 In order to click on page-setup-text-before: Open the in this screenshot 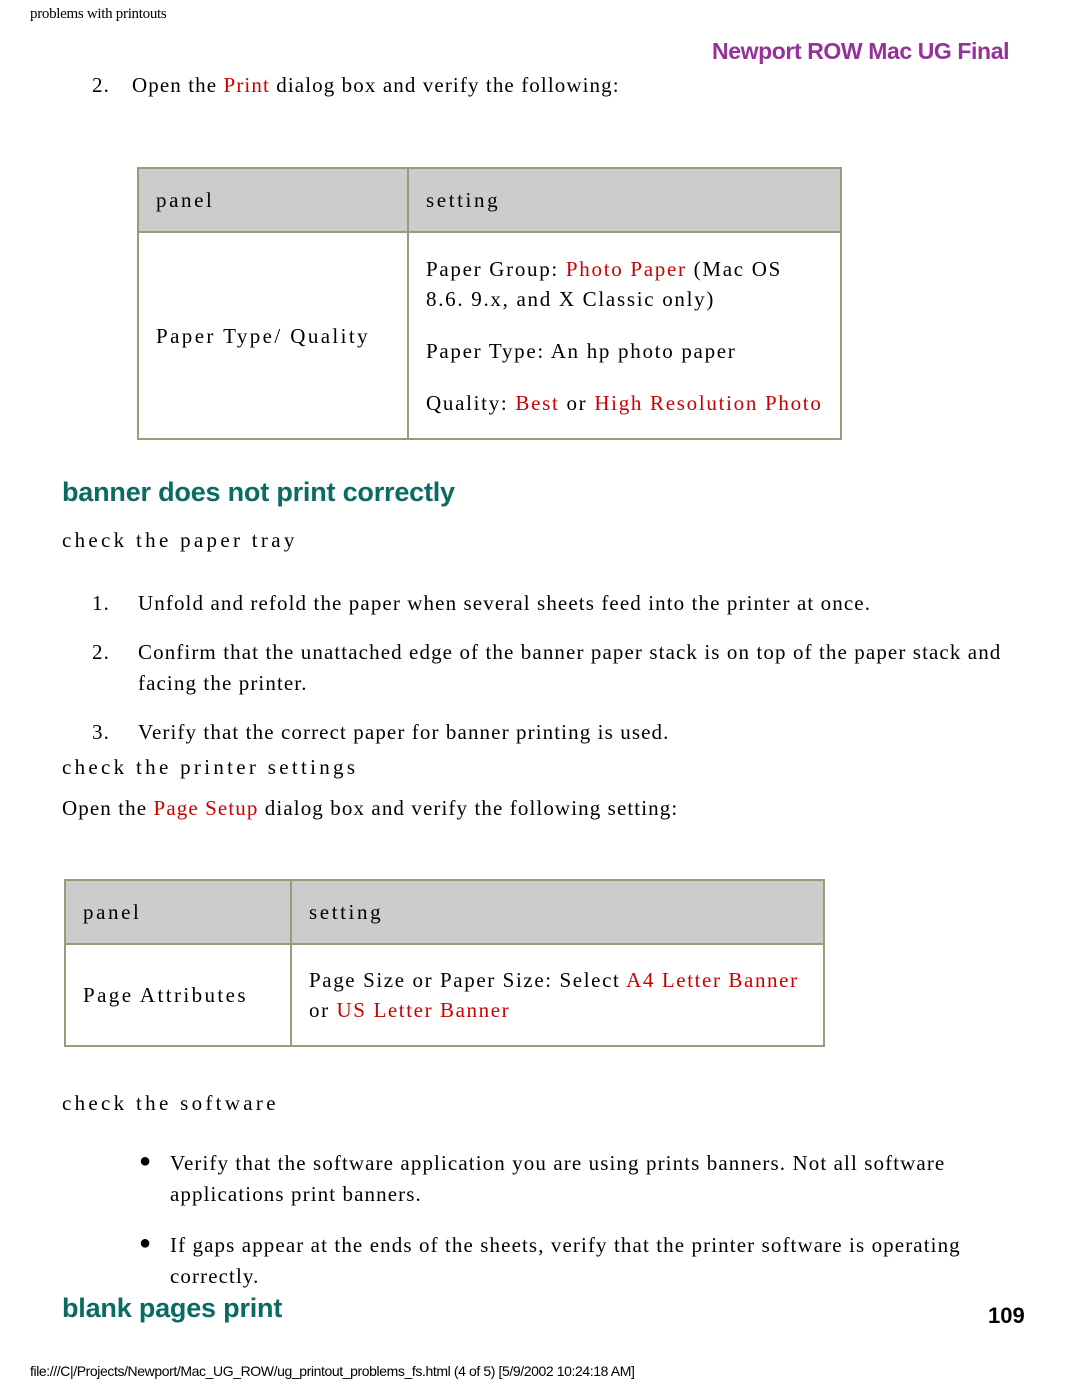, I will do `click(108, 808)`.